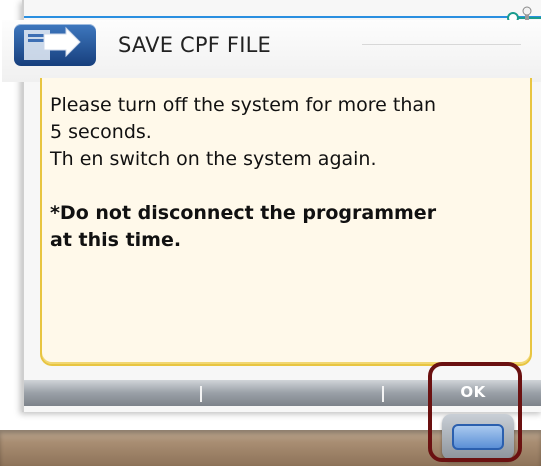 Image resolution: width=541 pixels, height=466 pixels. Describe the element at coordinates (441, 44) in the screenshot. I see `title-divider` at that location.